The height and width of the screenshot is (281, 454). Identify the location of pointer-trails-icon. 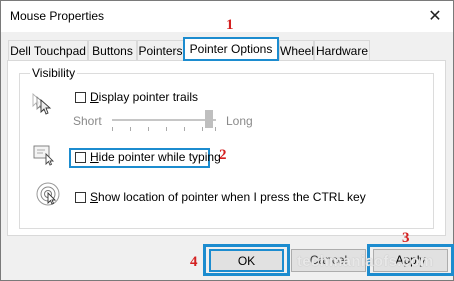
(43, 102).